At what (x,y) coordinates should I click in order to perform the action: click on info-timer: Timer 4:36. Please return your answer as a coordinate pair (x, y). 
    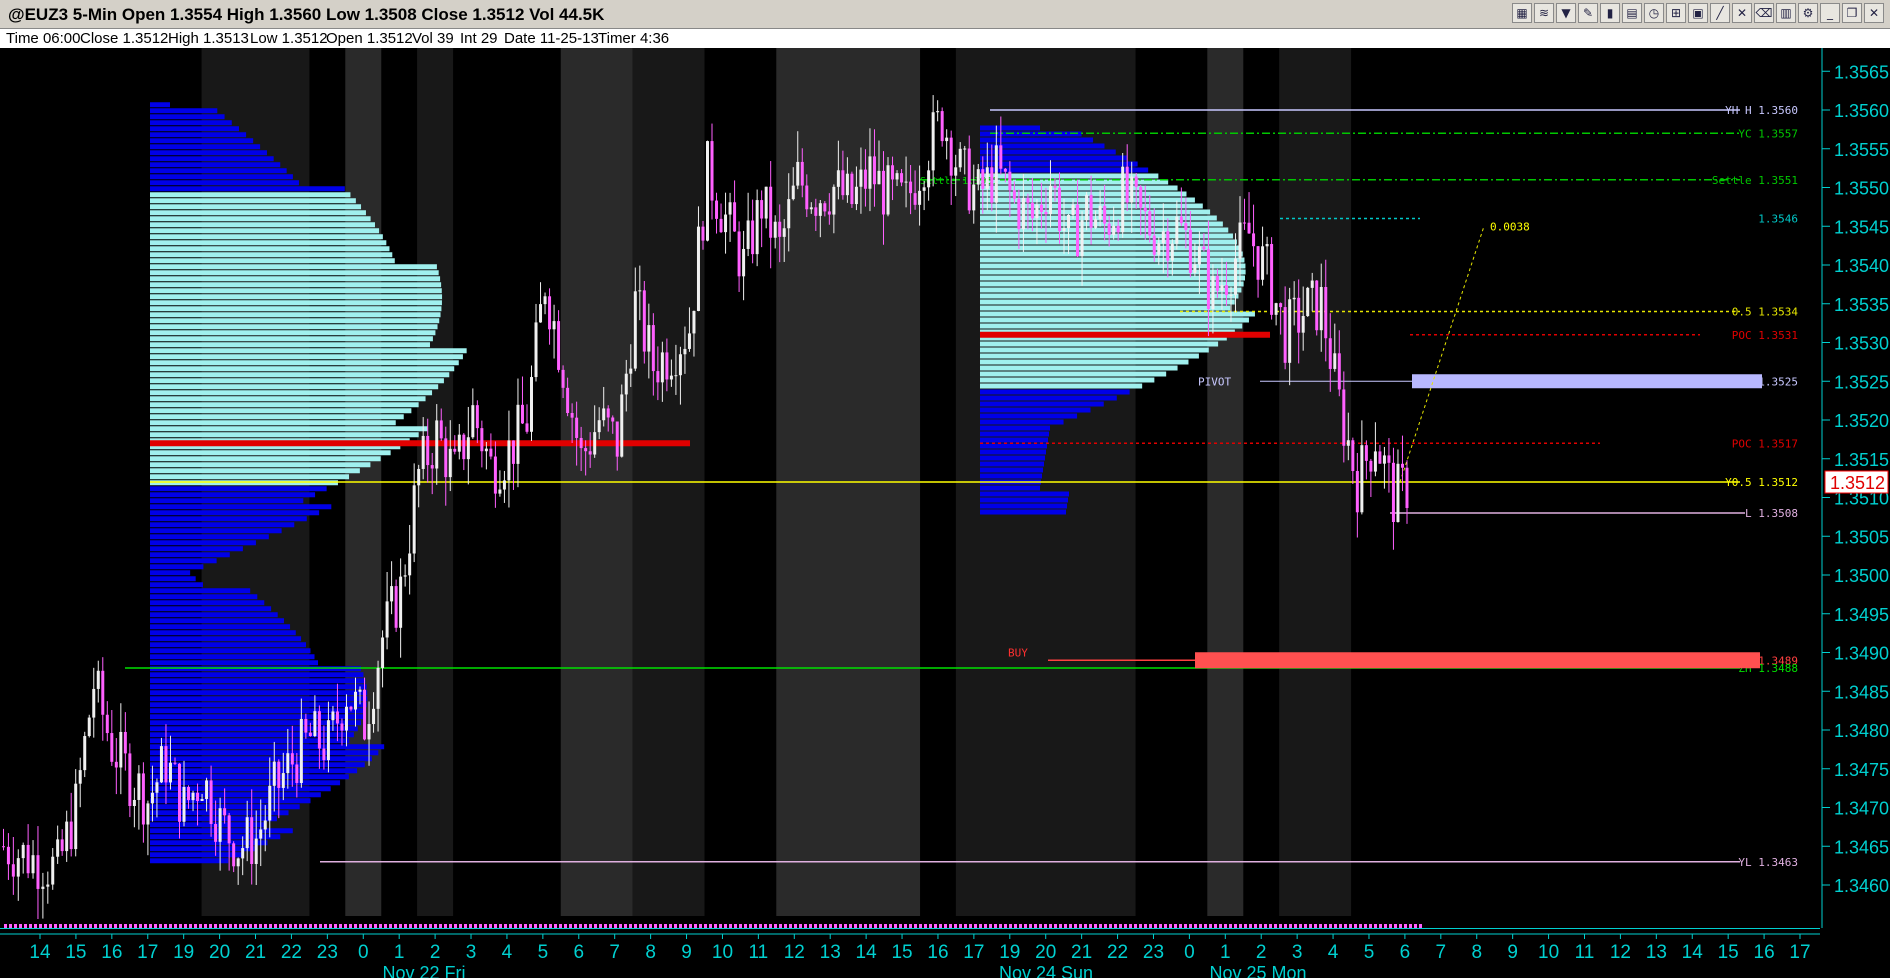
    Looking at the image, I should click on (634, 38).